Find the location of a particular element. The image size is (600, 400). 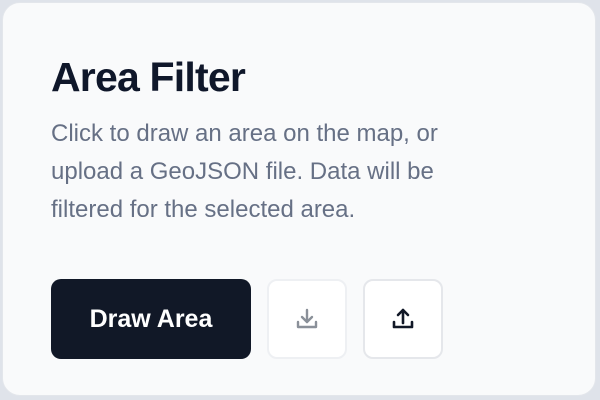

action-bar: Draw Area is located at coordinates (247, 319).